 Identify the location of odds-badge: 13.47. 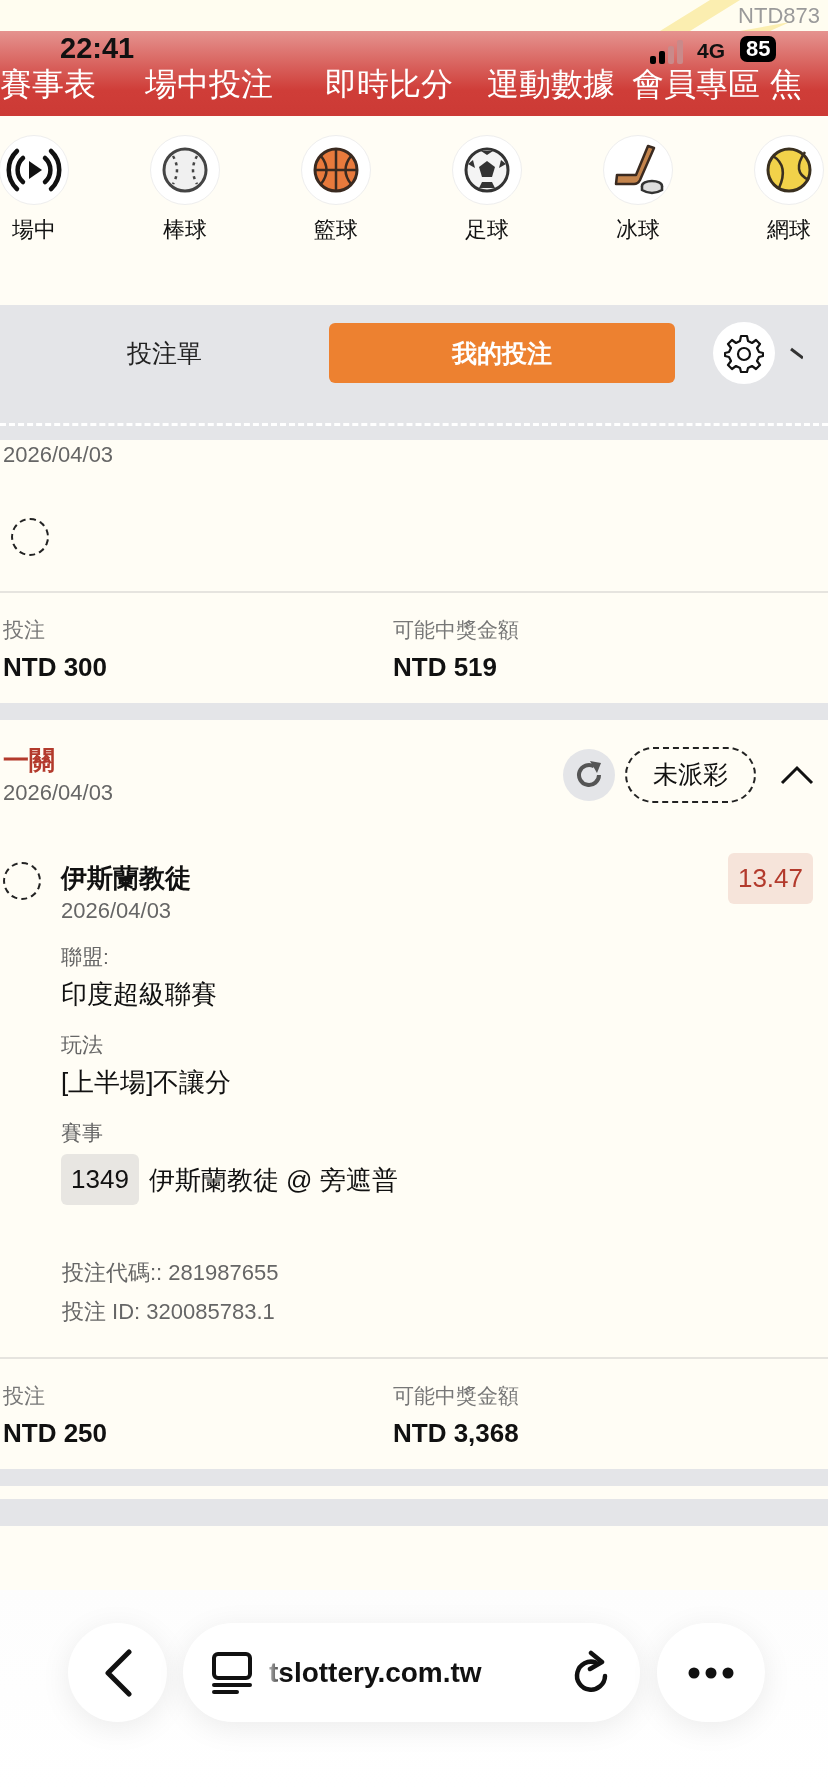
(770, 878).